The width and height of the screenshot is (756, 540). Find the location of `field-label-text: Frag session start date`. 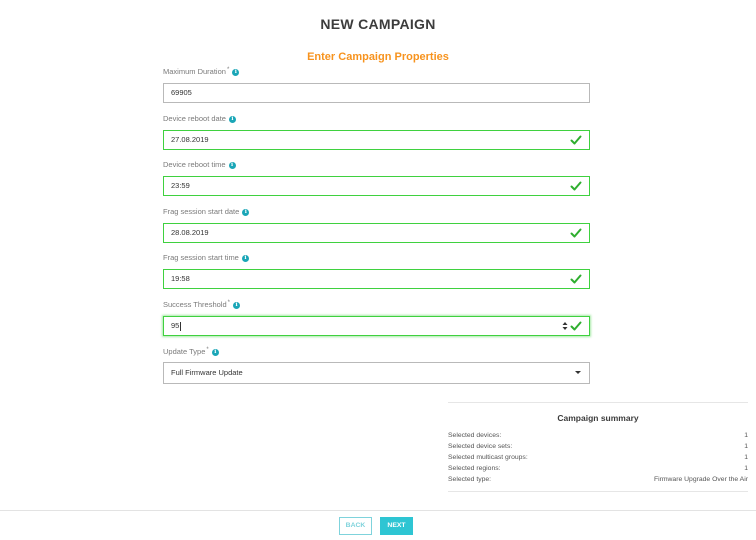

field-label-text: Frag session start date is located at coordinates (201, 211).